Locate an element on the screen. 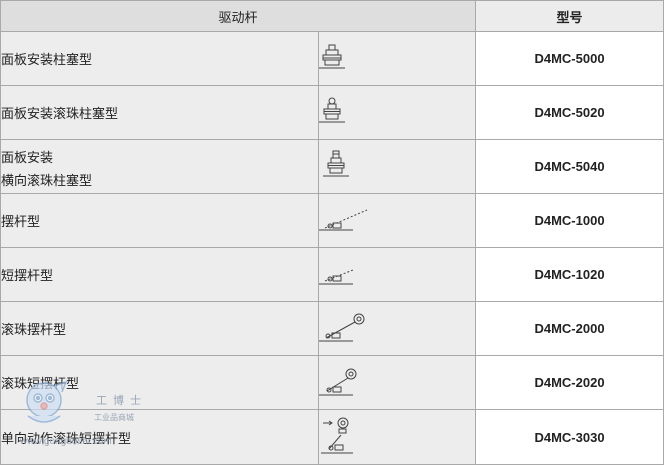 Image resolution: width=664 pixels, height=465 pixels. header-row: 驱动杆 型号 is located at coordinates (332, 16).